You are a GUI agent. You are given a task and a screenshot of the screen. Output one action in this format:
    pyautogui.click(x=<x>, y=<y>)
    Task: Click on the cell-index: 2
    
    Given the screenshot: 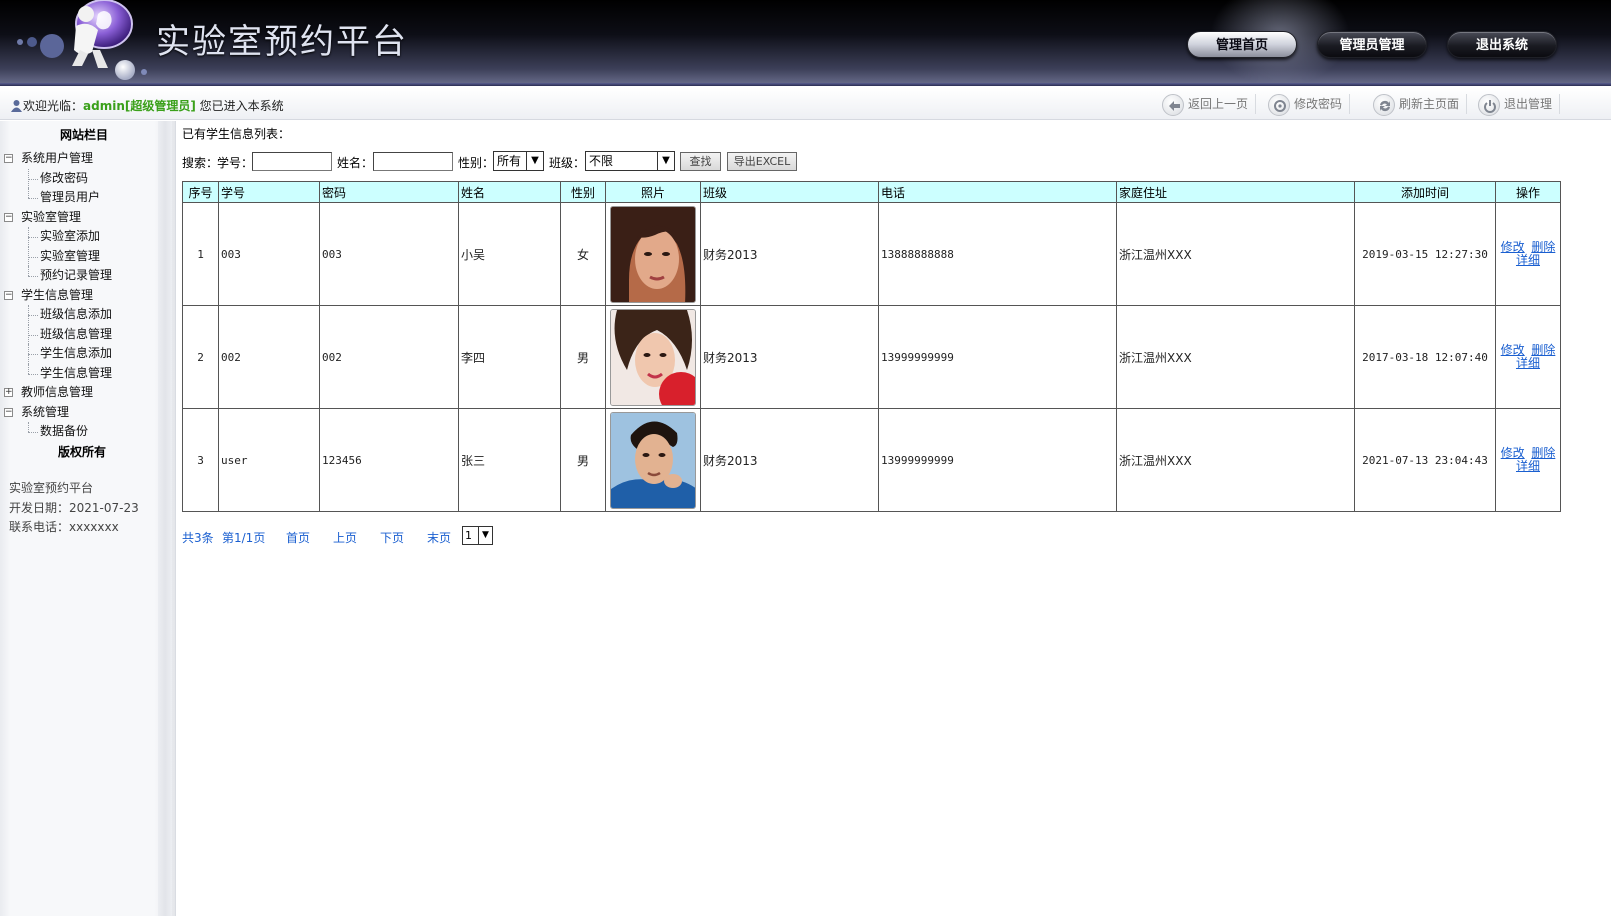 What is the action you would take?
    pyautogui.click(x=200, y=357)
    